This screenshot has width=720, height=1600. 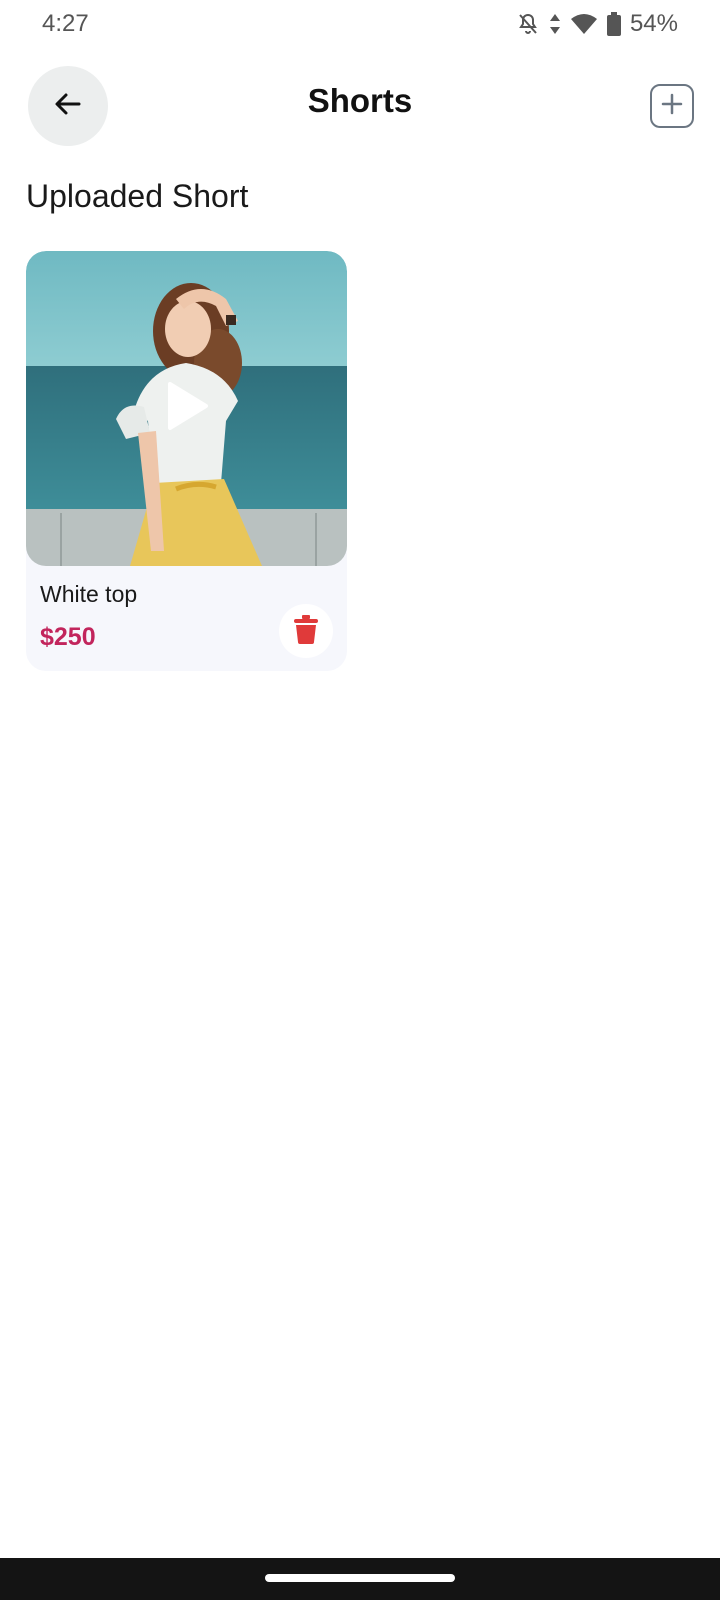 I want to click on delete-button, so click(x=306, y=631).